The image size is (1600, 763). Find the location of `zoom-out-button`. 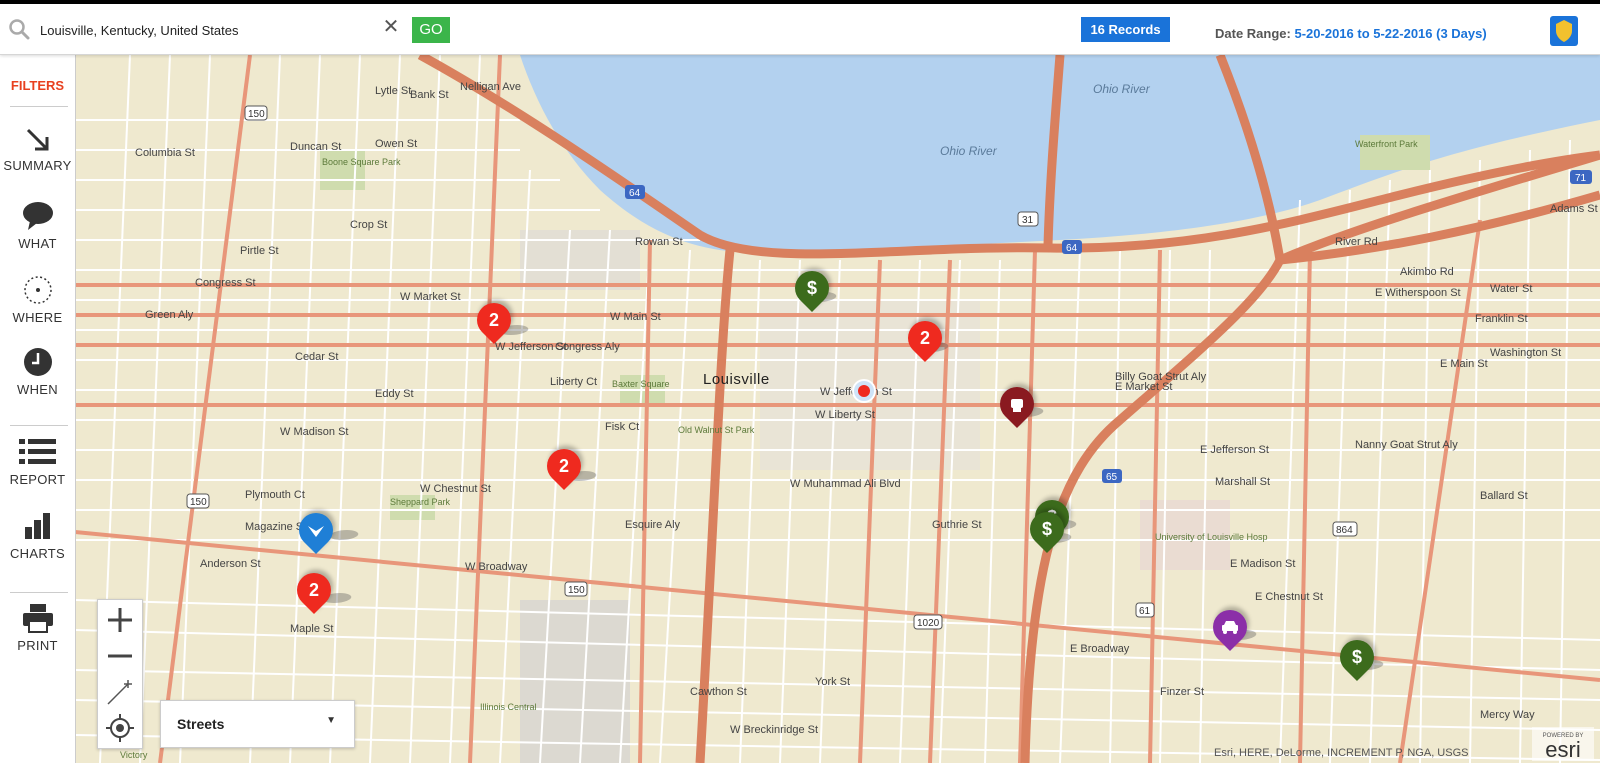

zoom-out-button is located at coordinates (120, 656).